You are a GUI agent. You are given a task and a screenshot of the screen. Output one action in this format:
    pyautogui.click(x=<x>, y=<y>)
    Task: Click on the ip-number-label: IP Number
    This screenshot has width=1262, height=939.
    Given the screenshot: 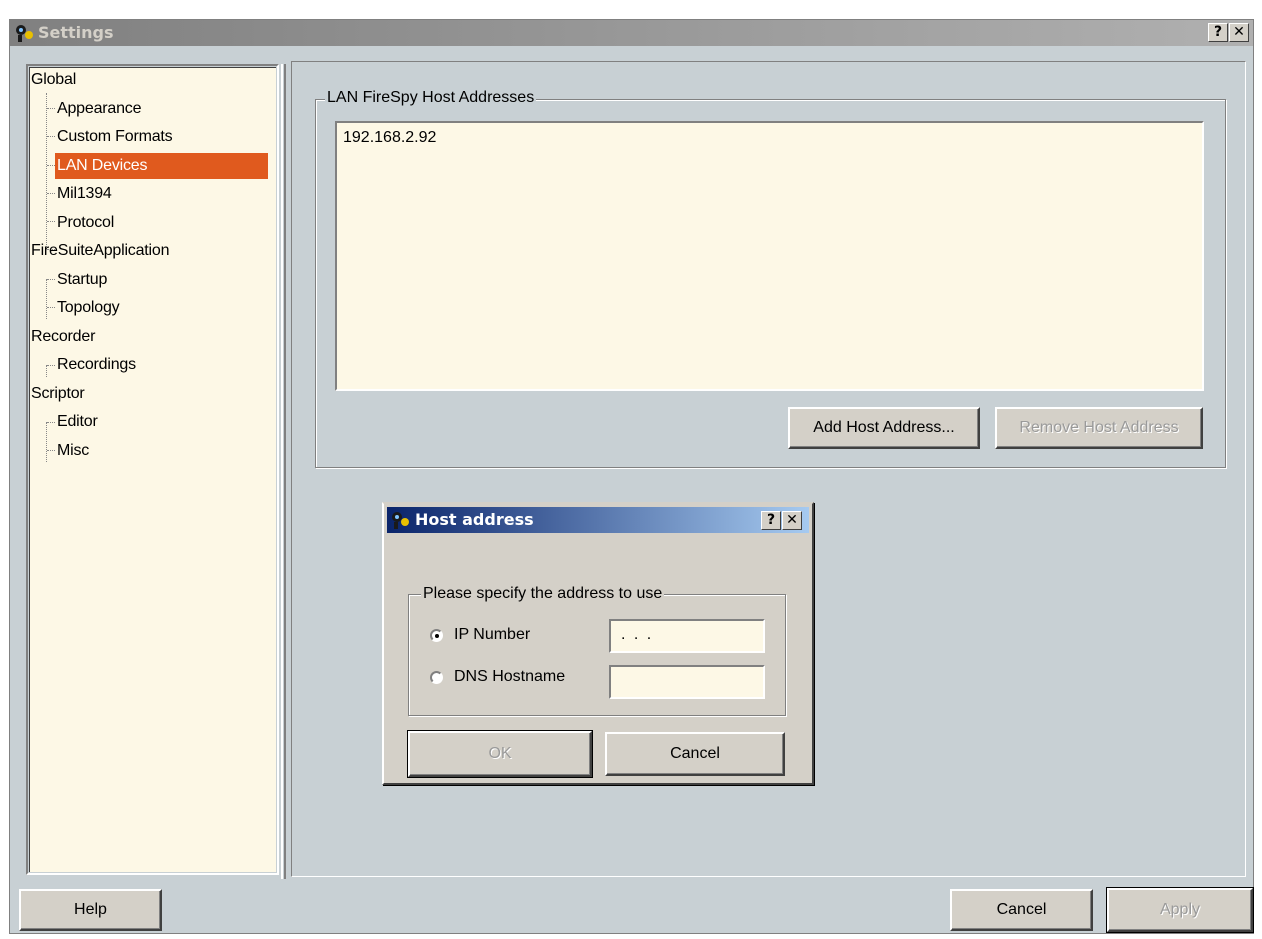 What is the action you would take?
    pyautogui.click(x=492, y=635)
    